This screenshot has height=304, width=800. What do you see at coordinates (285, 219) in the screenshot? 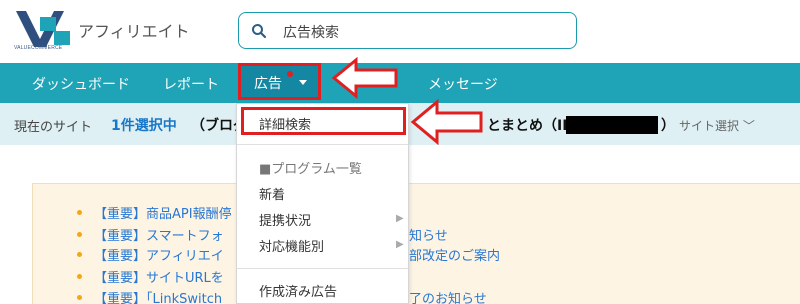
I see `menu-partnership-status: 提携状況` at bounding box center [285, 219].